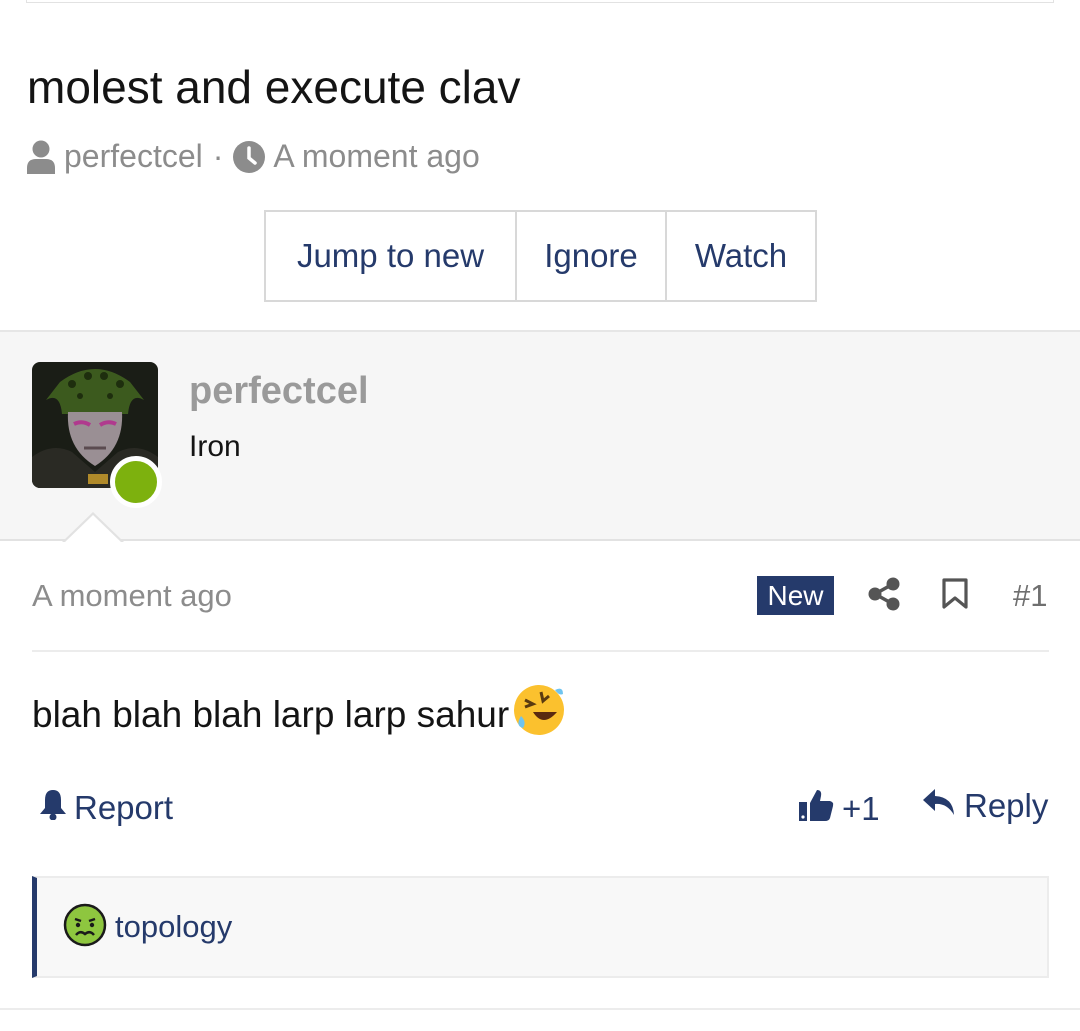 Image resolution: width=1080 pixels, height=1031 pixels. Describe the element at coordinates (173, 927) in the screenshot. I see `reaction-user-link: topology` at that location.